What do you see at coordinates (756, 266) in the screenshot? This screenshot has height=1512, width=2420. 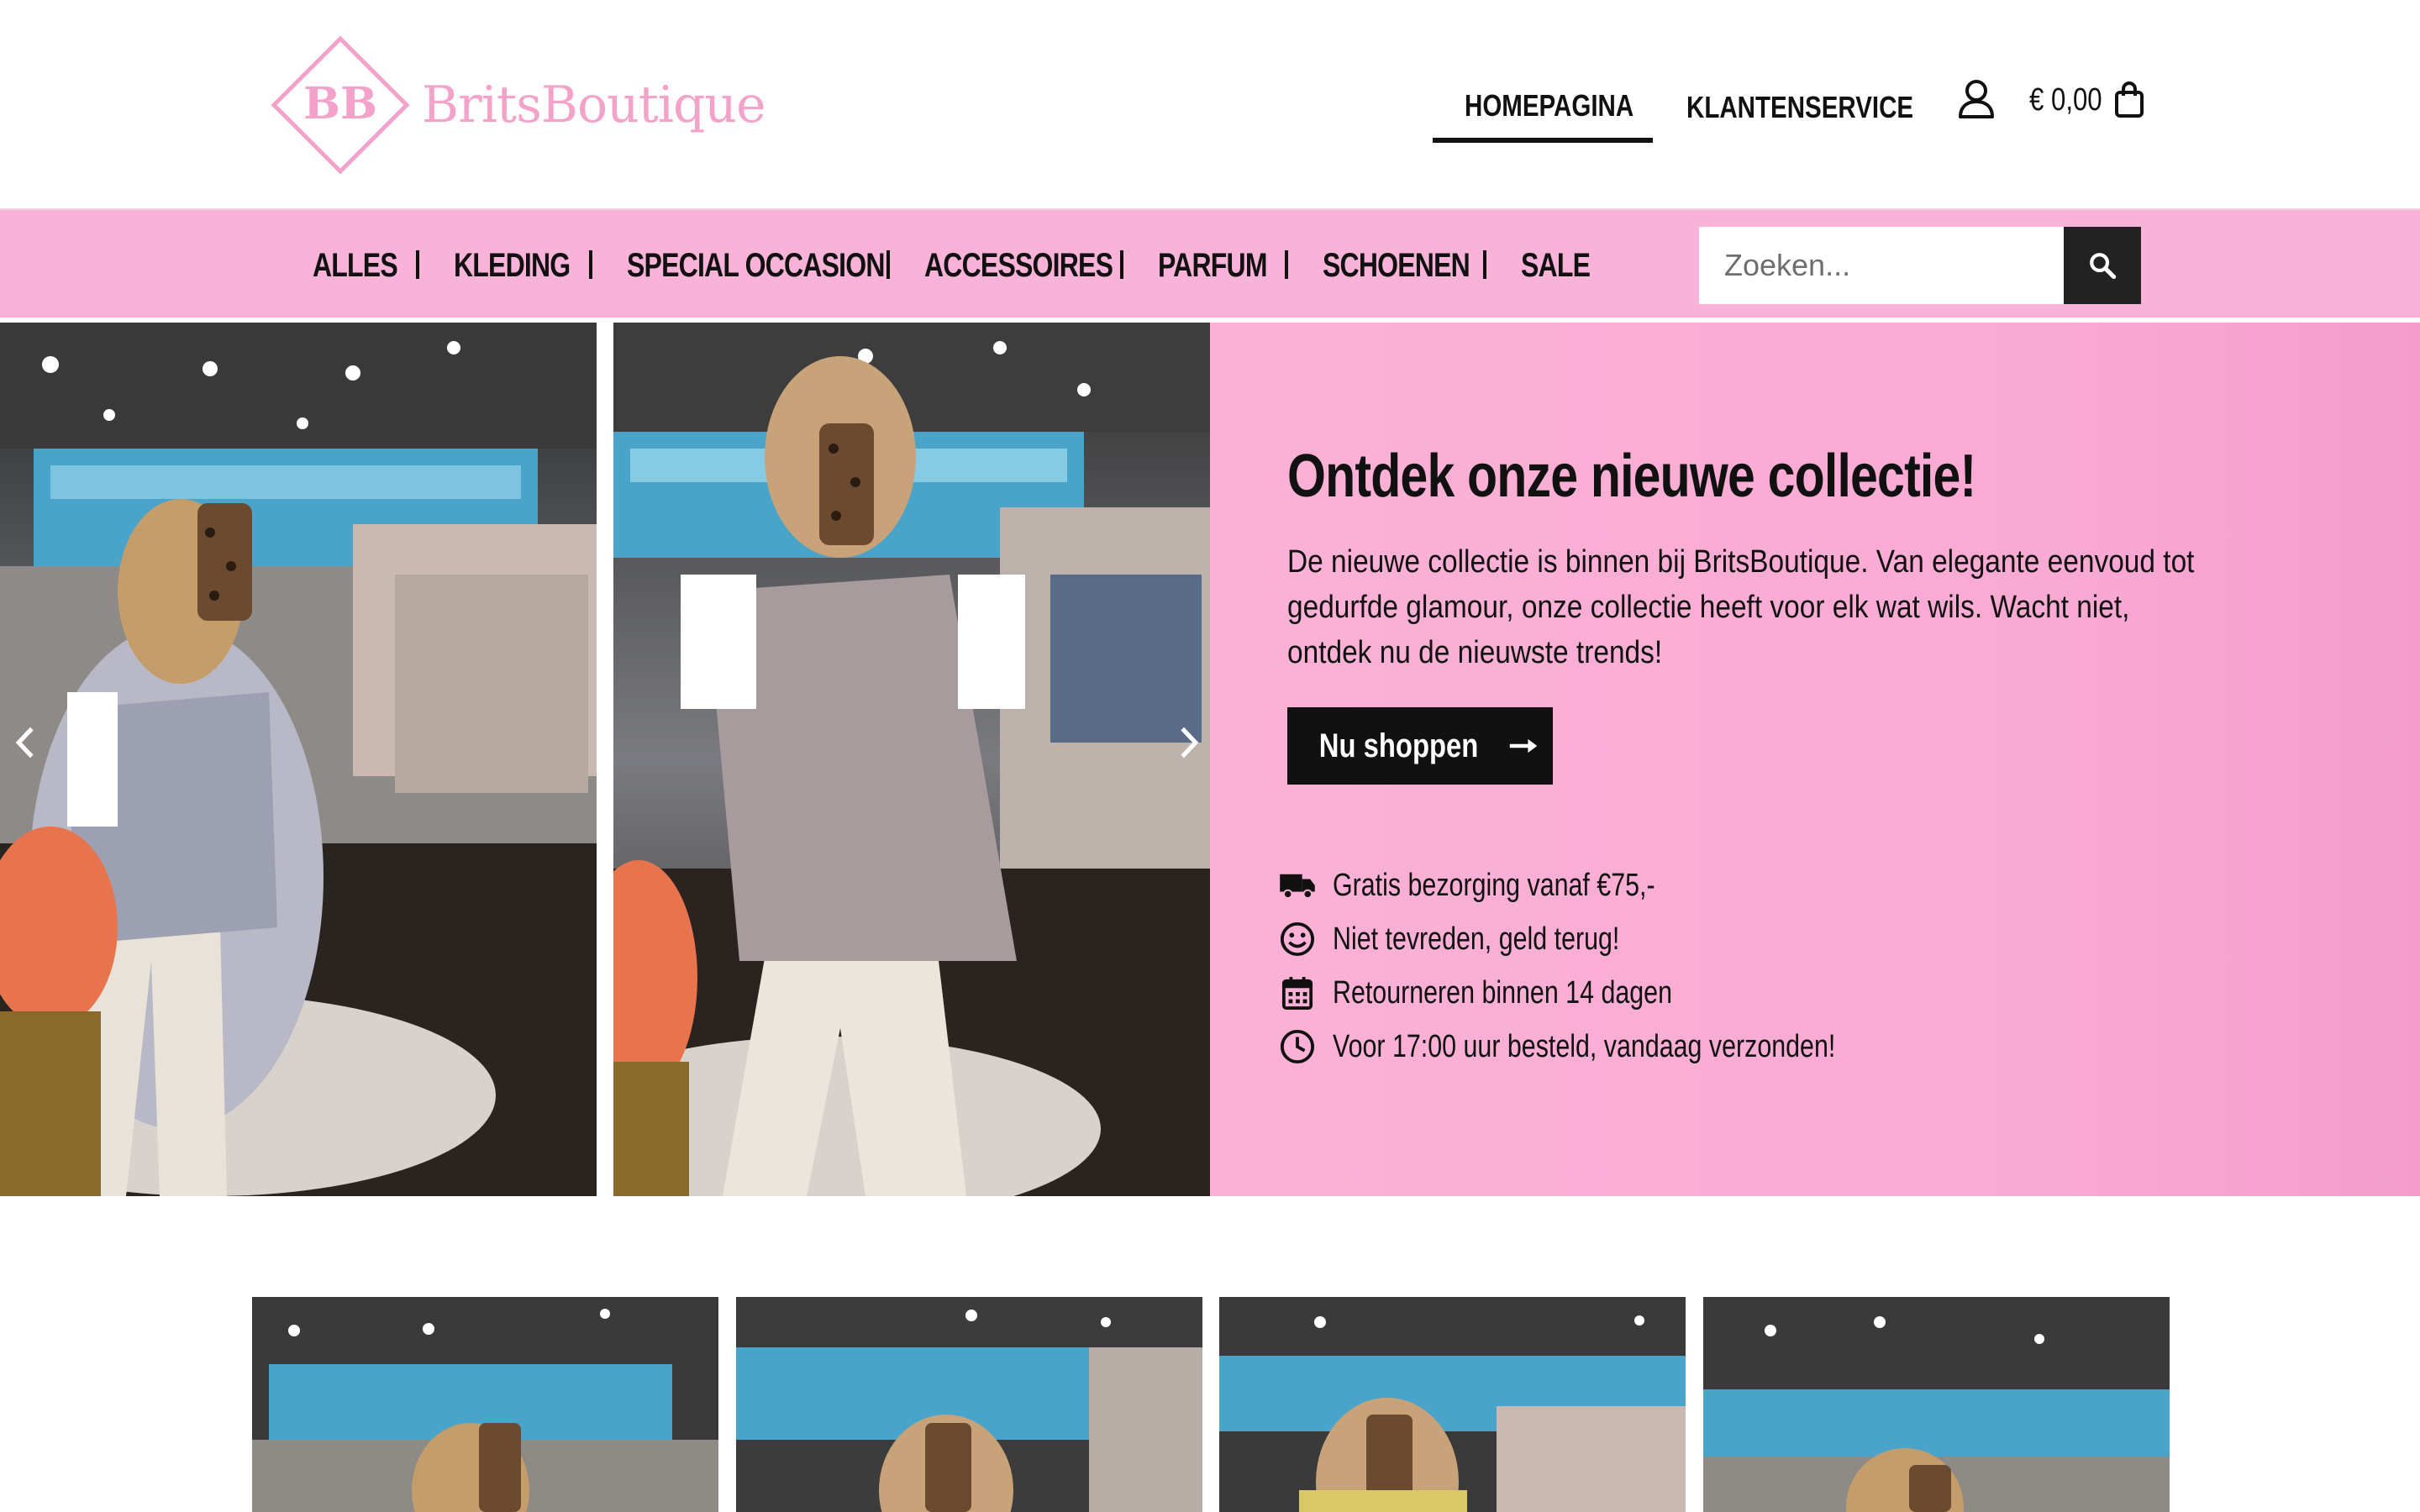 I see `category-special-occasion: SPECIAL OCCASION` at bounding box center [756, 266].